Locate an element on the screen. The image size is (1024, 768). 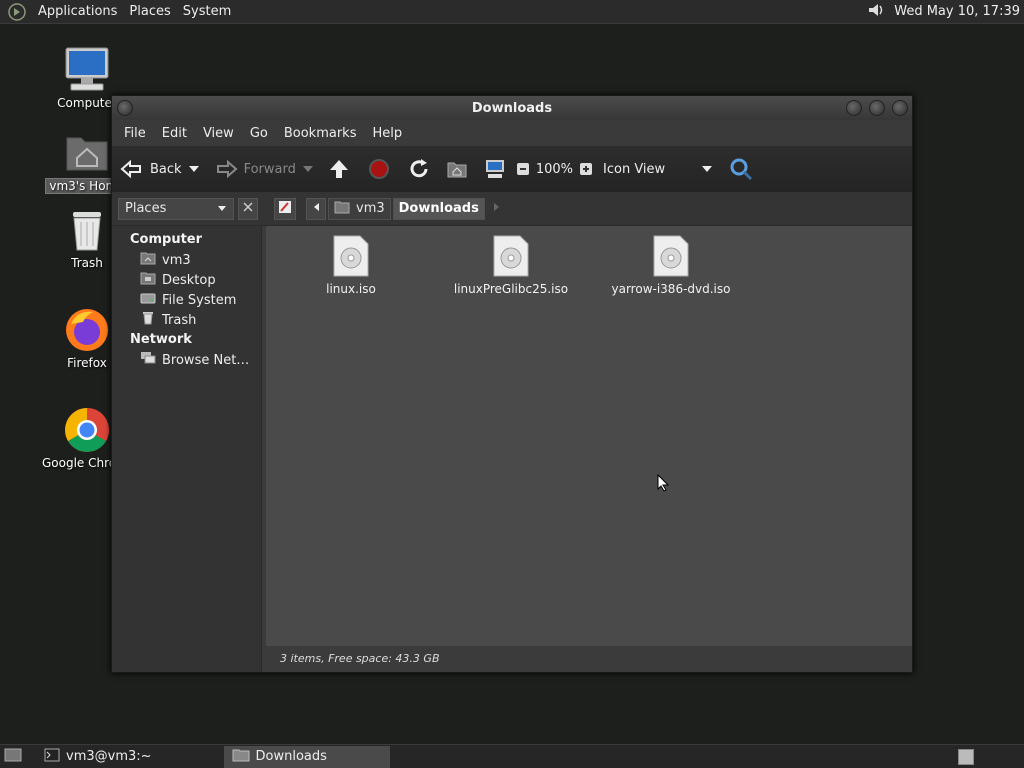
sidebar-item-desktop: Desktop is located at coordinates (186, 280).